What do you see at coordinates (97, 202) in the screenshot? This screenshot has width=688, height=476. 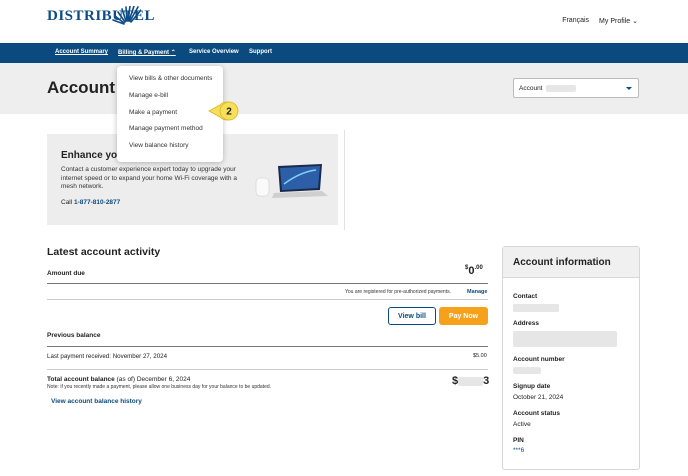 I see `phone-link: 1-877-810-2877` at bounding box center [97, 202].